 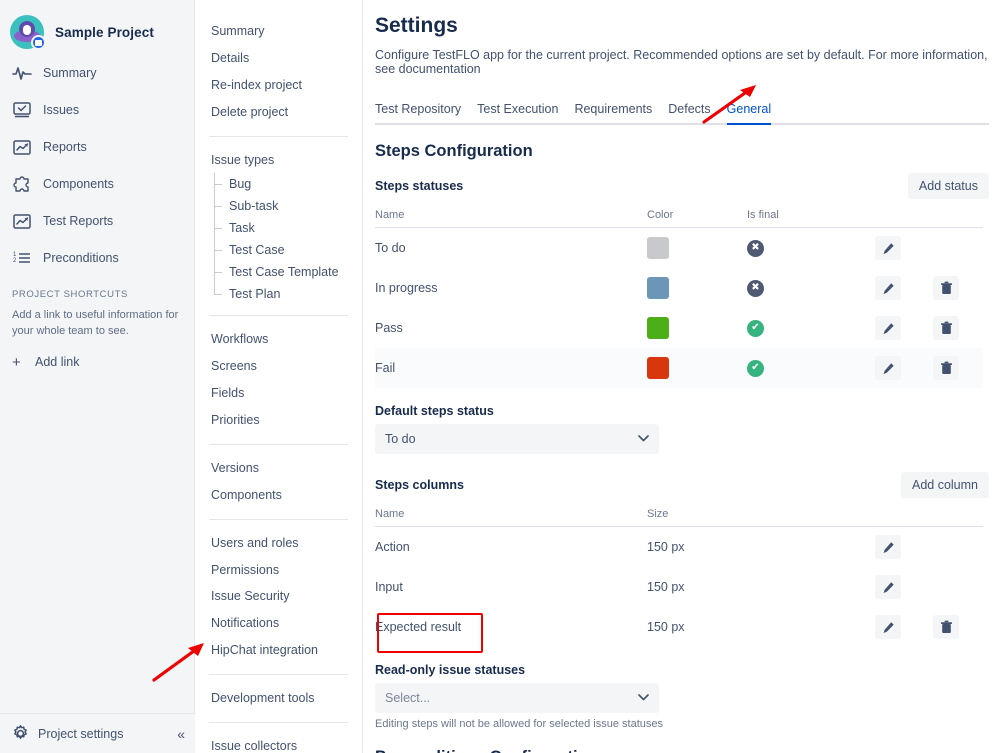 I want to click on settings-nav-item-issue-security: Issue Security, so click(x=278, y=596).